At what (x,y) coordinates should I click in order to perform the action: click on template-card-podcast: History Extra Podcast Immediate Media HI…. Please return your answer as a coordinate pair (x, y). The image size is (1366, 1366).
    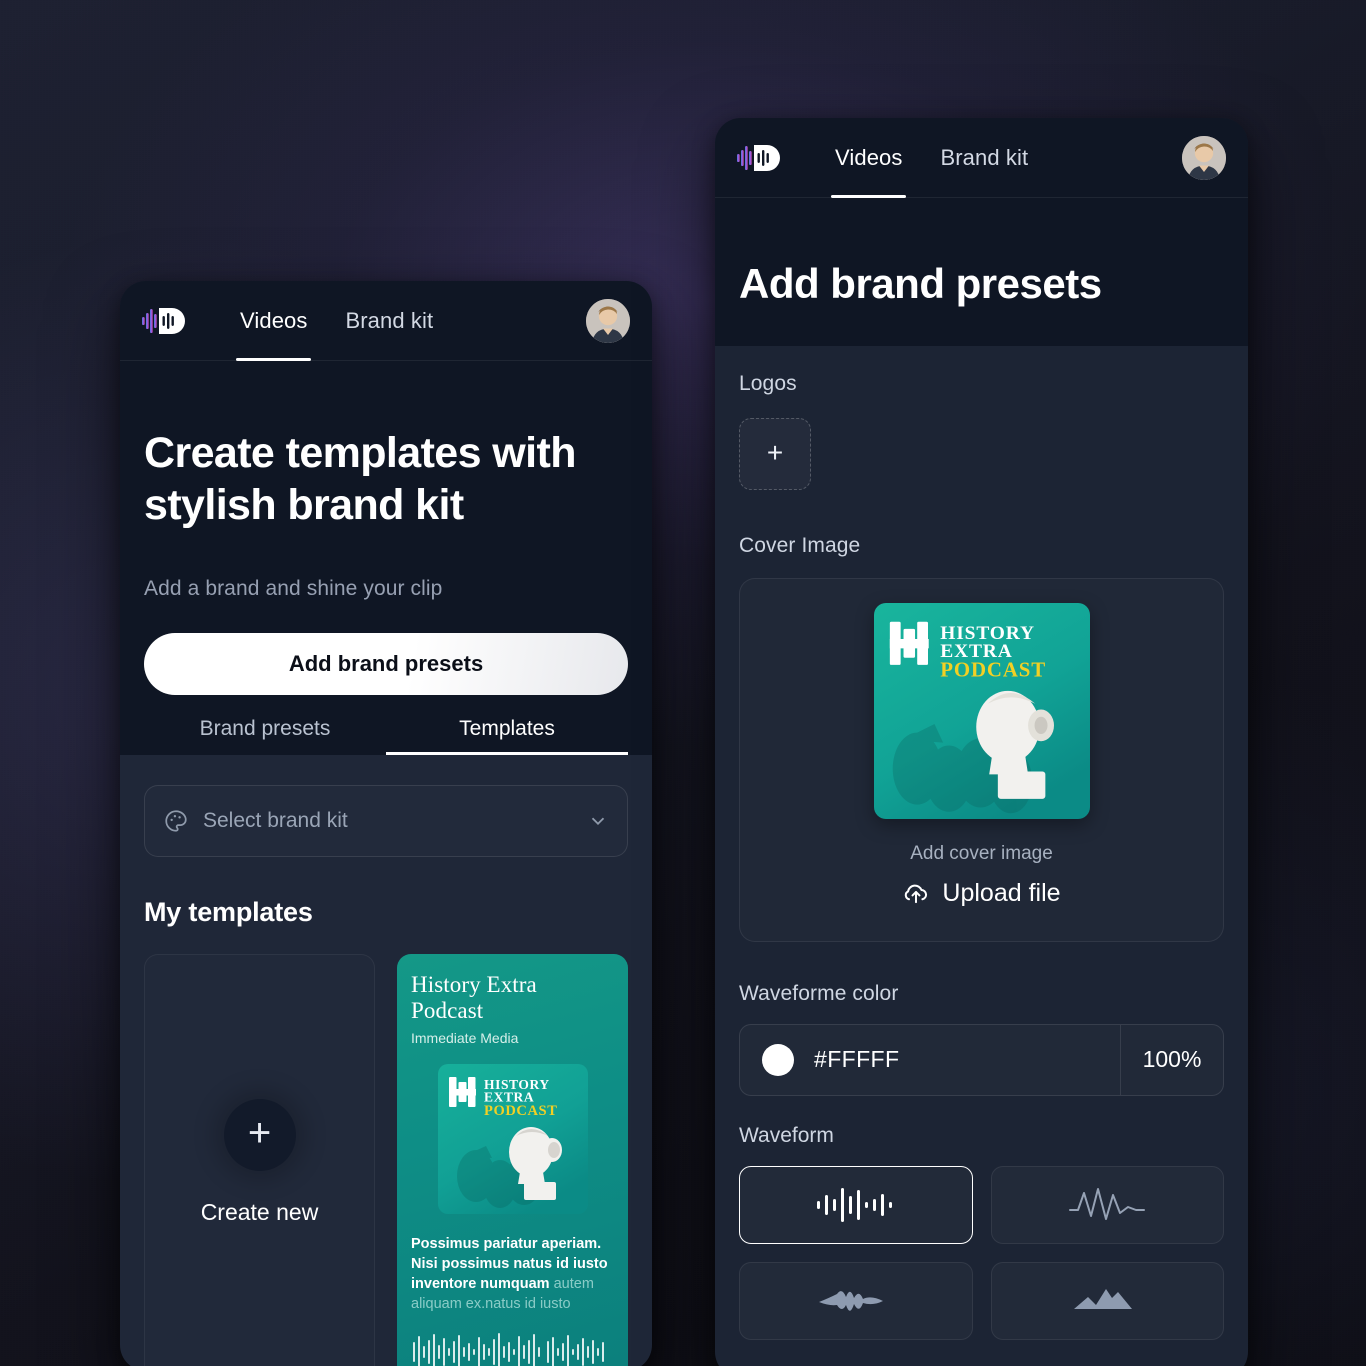
    Looking at the image, I should click on (512, 1160).